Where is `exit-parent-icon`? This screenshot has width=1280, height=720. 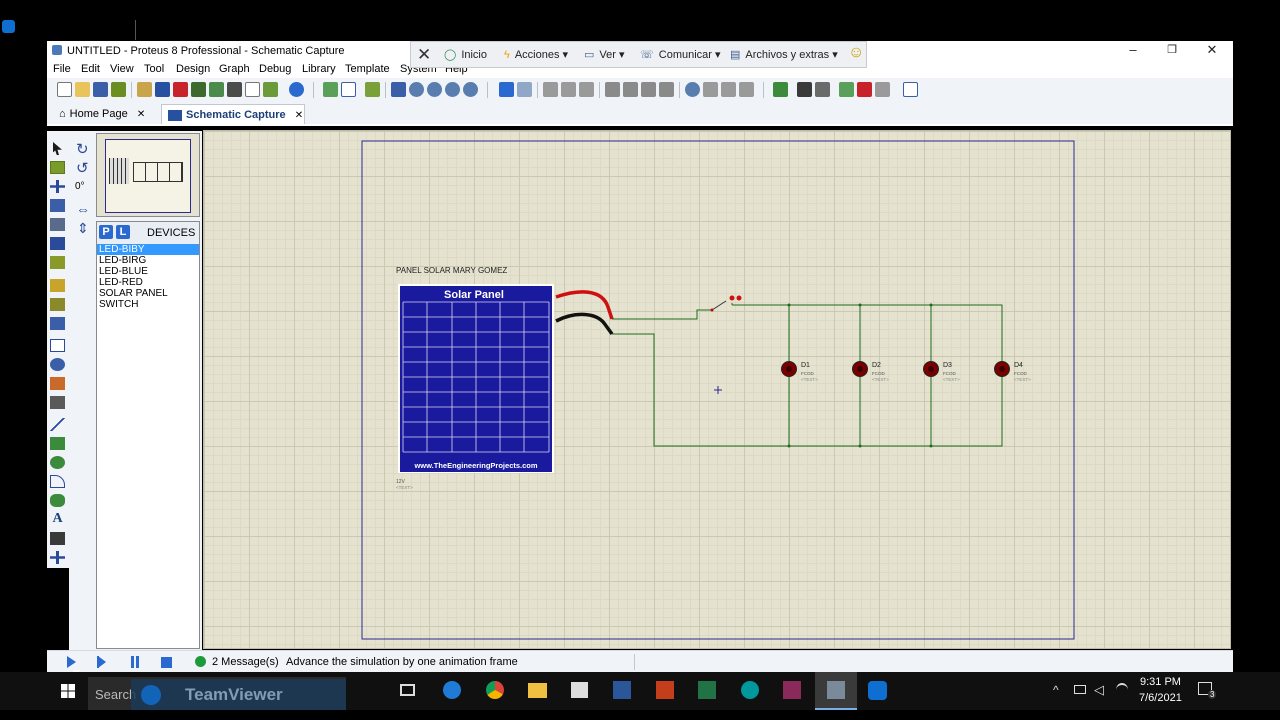 exit-parent-icon is located at coordinates (882, 89).